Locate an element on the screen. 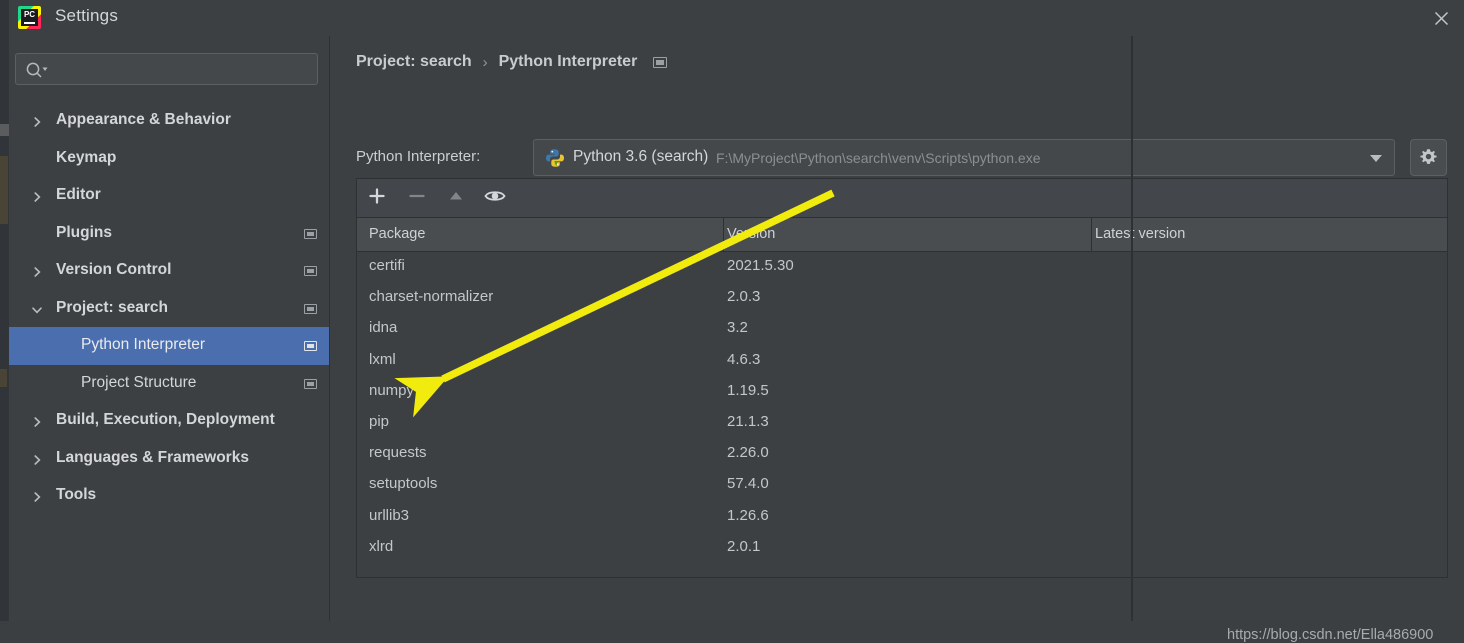 This screenshot has width=1464, height=643. table-row: pip 21.1.3 is located at coordinates (902, 423).